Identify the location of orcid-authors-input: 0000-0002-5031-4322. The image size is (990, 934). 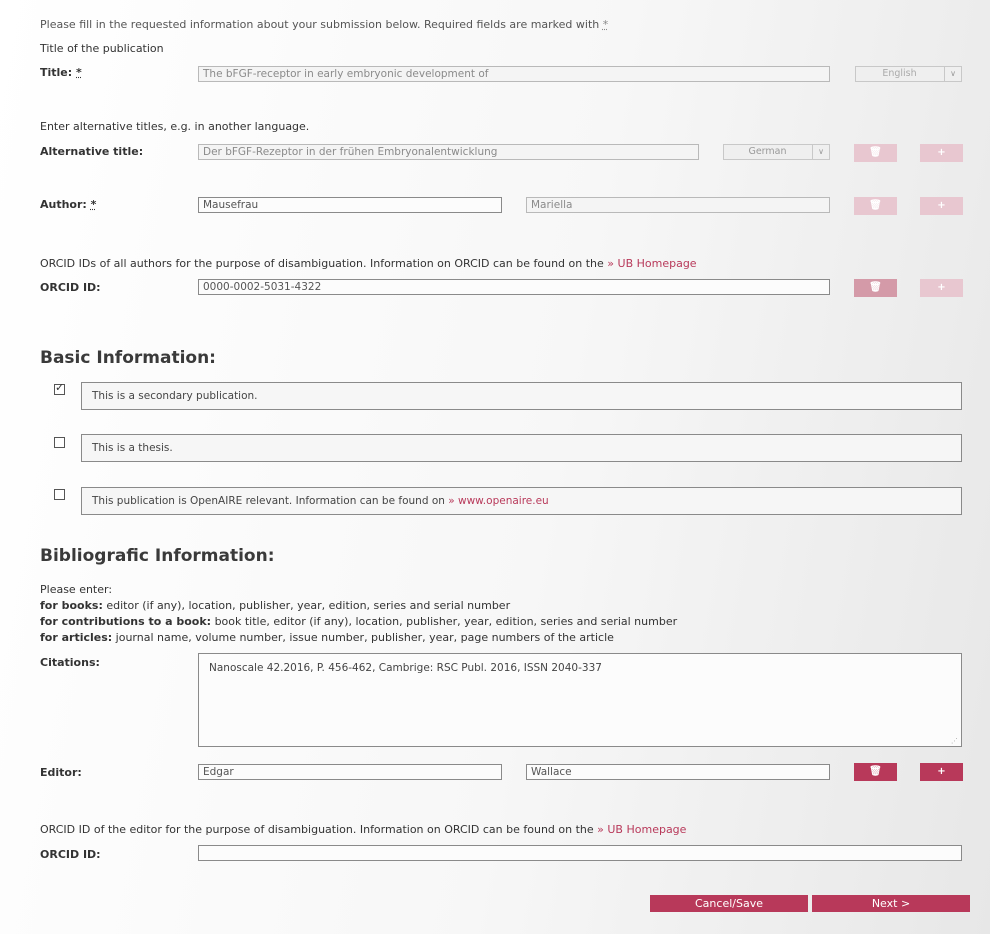
(514, 287).